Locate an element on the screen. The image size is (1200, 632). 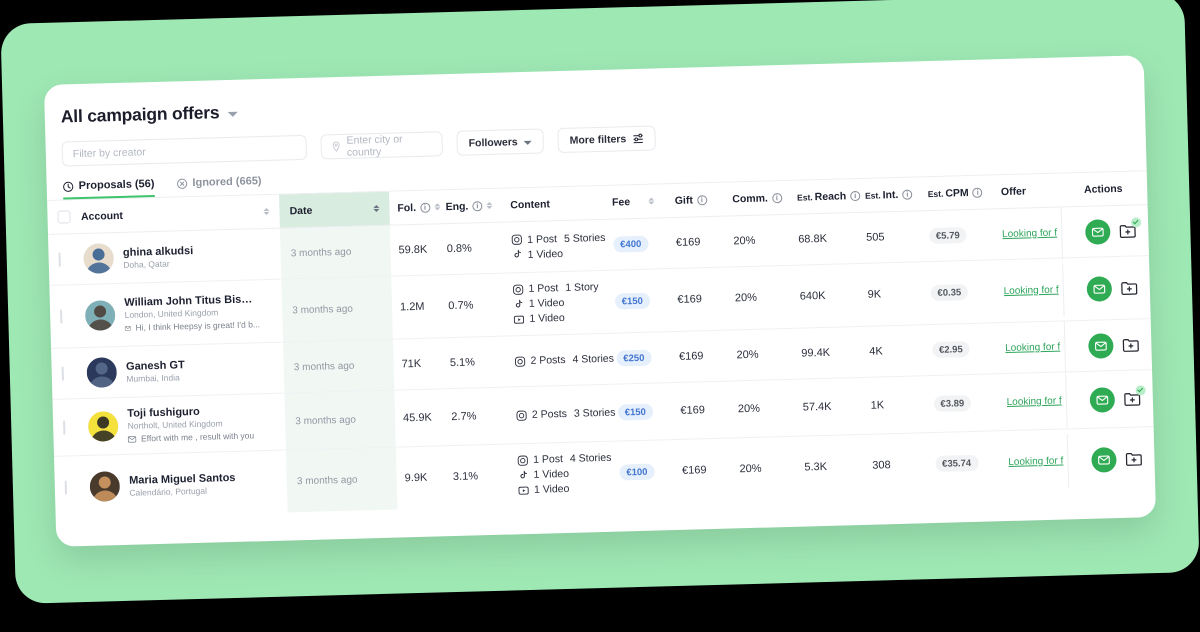
cell-content: 1 Post 4 Stories 1 Video 1 Video is located at coordinates (564, 473).